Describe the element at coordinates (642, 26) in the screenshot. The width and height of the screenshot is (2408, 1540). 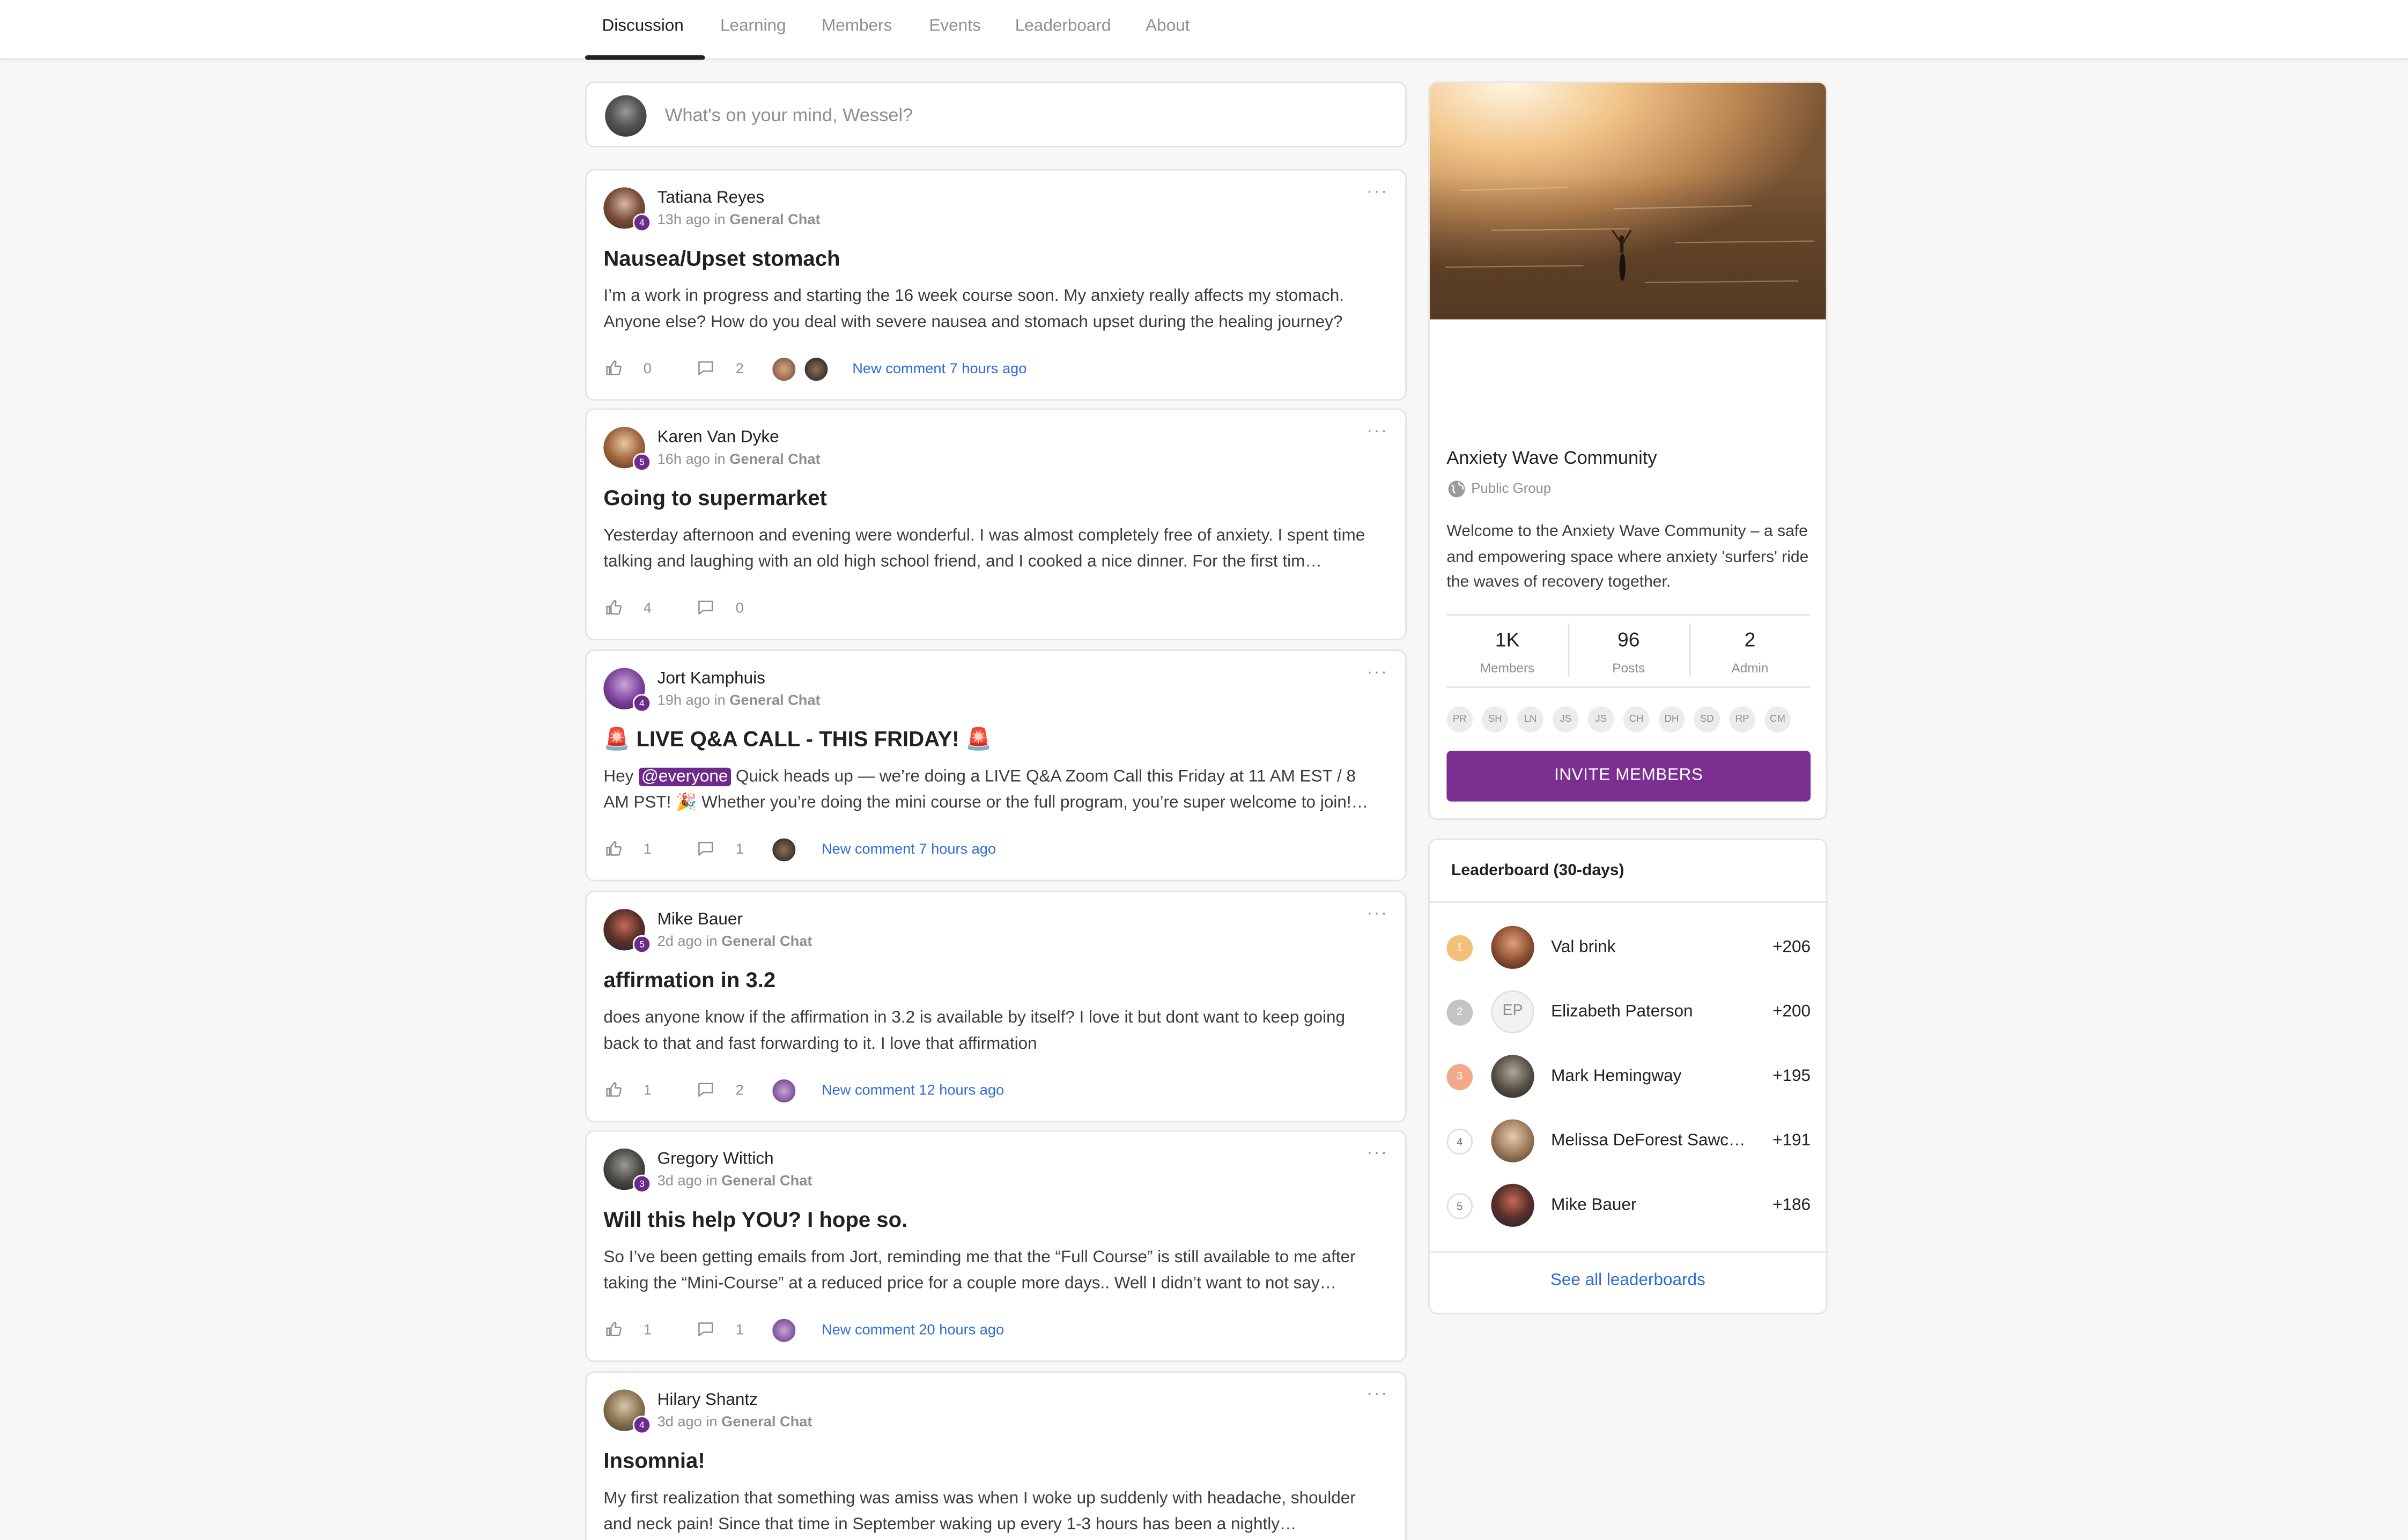
I see `tab-discussion: Discussion` at that location.